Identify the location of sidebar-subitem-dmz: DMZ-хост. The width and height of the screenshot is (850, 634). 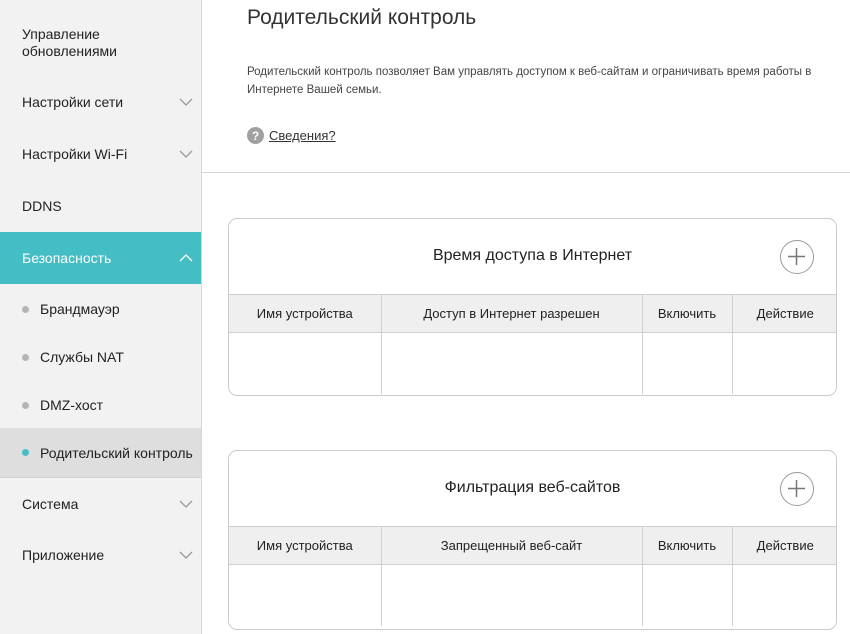
(100, 405).